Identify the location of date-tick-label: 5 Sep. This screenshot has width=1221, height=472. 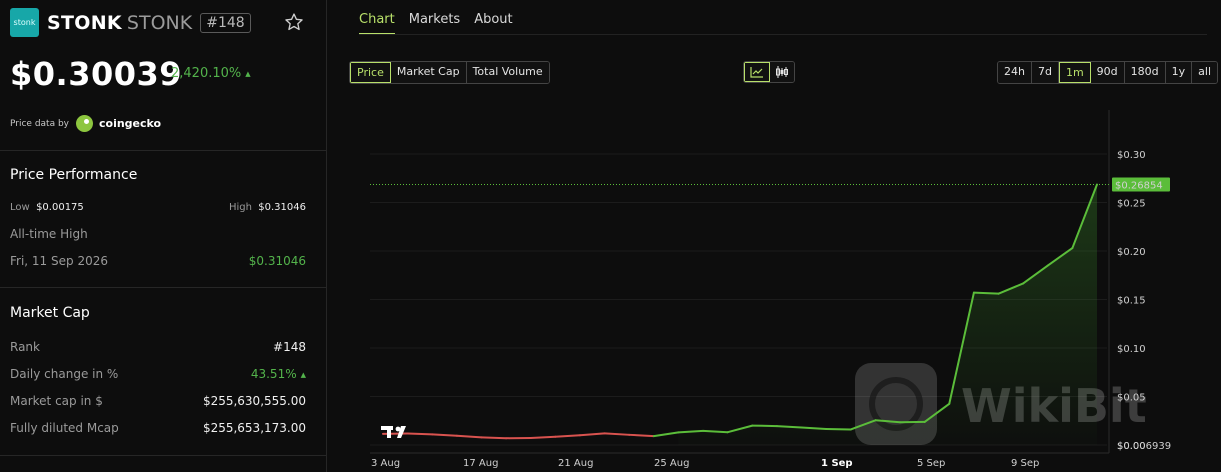
(931, 463).